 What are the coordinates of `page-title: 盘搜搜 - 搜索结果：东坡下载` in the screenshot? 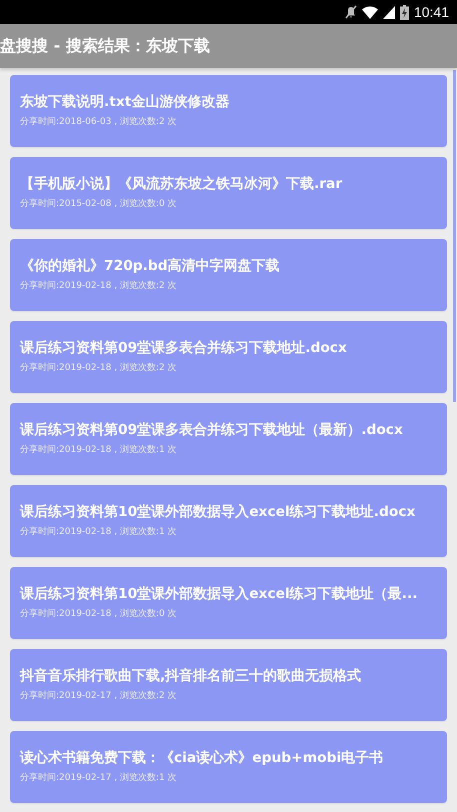 It's located at (105, 46).